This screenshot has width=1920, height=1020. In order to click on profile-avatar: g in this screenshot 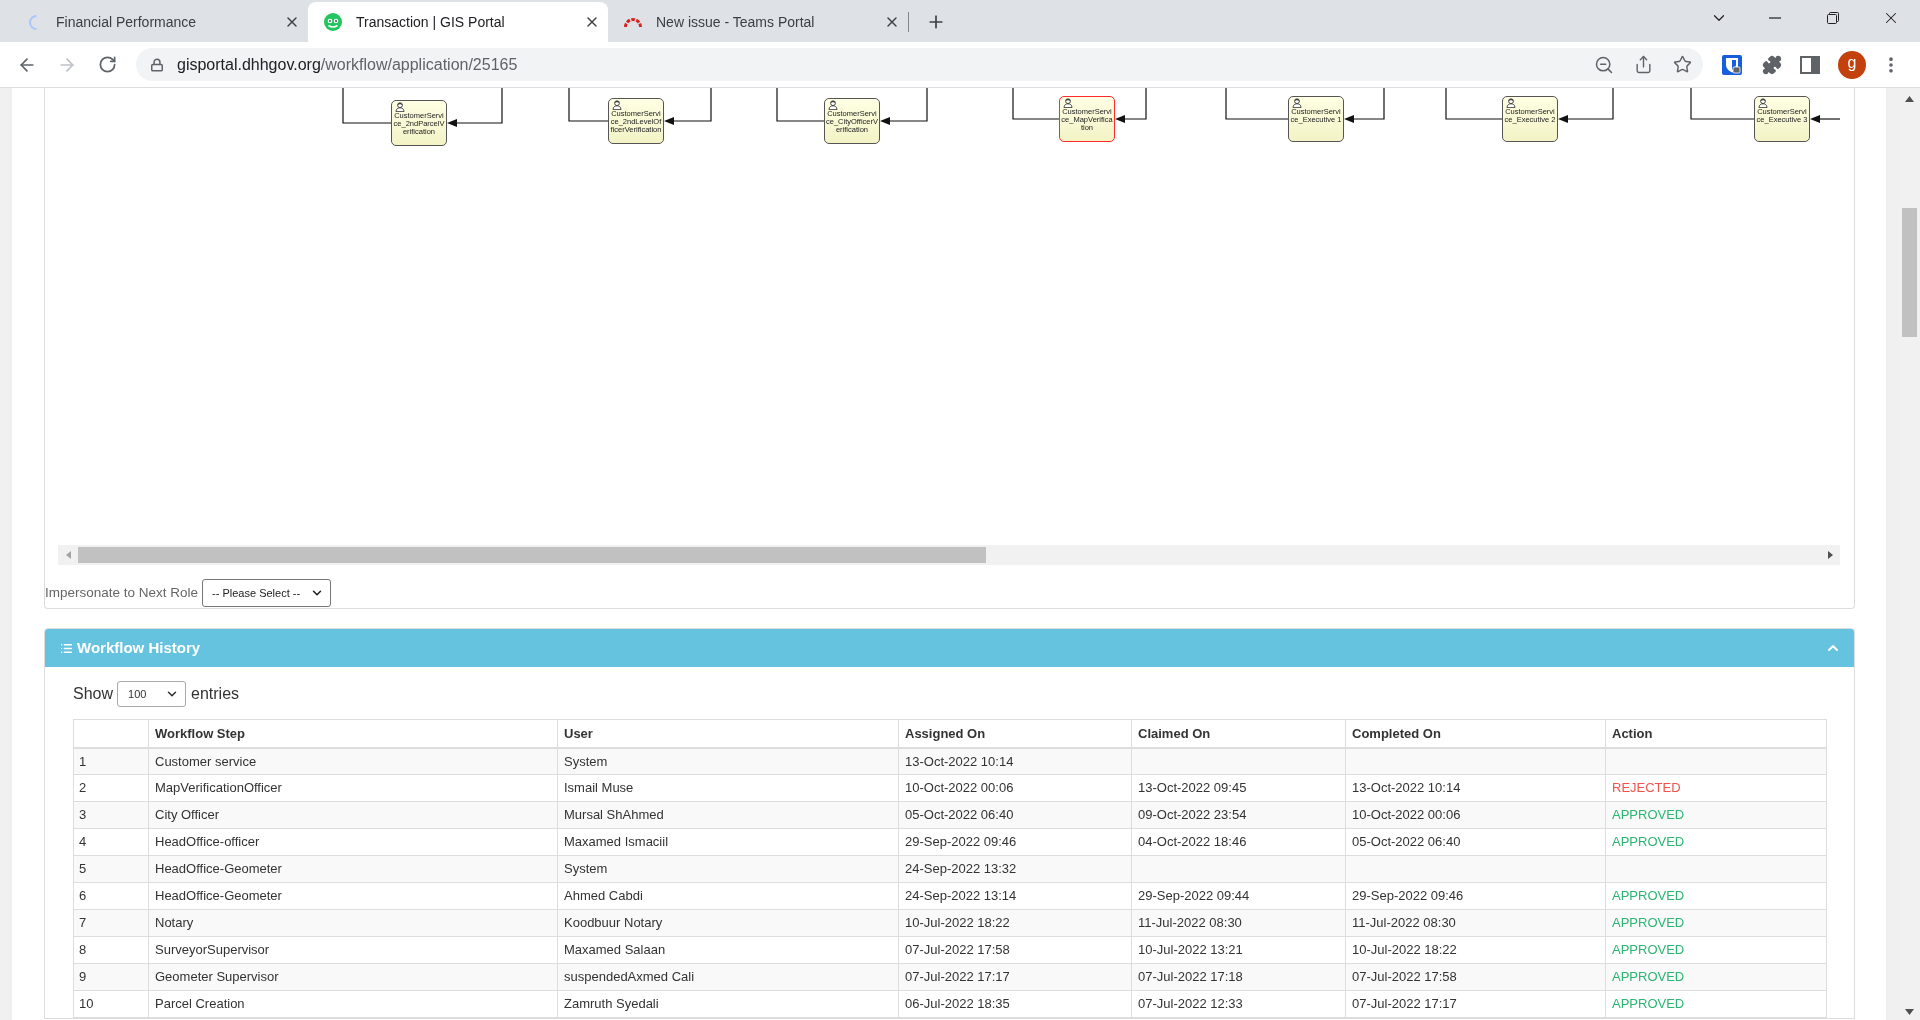, I will do `click(1852, 64)`.